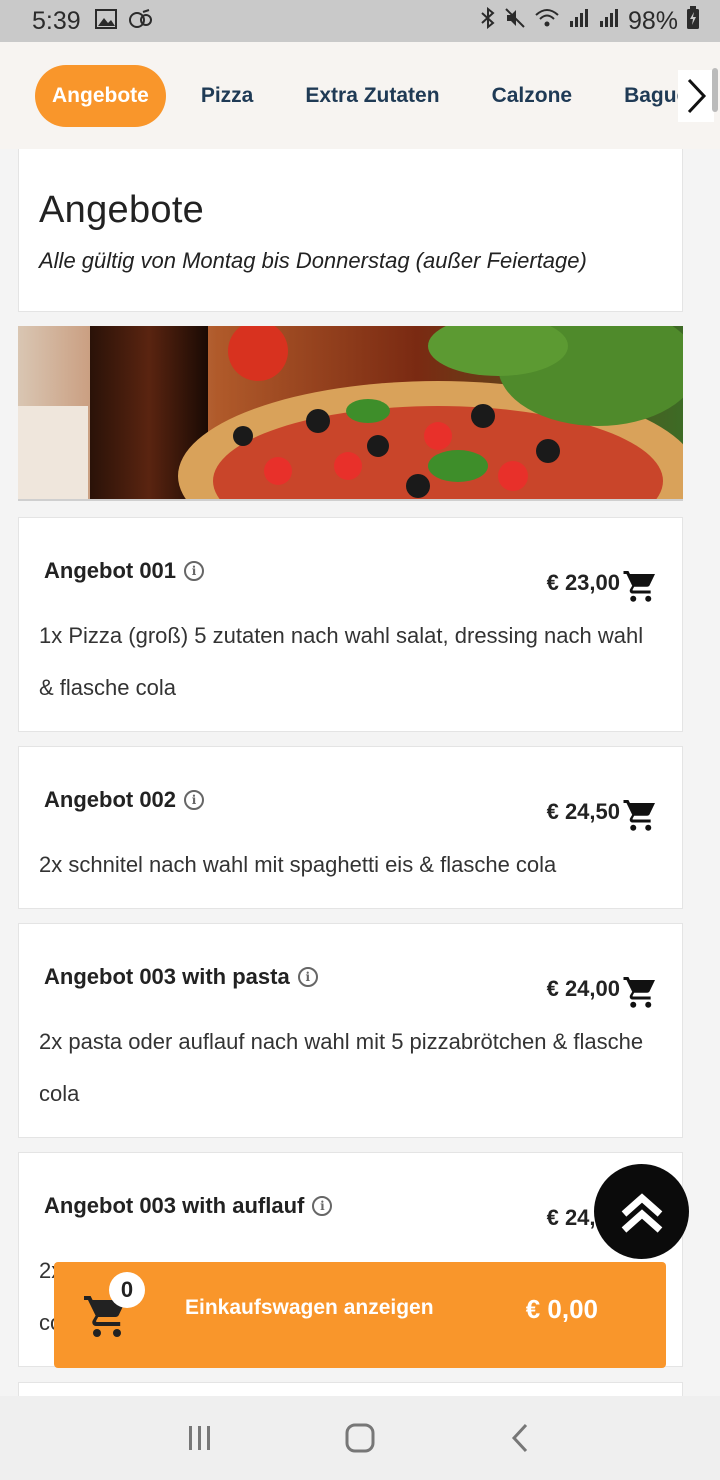  Describe the element at coordinates (488, 21) in the screenshot. I see `bluetooth-icon` at that location.